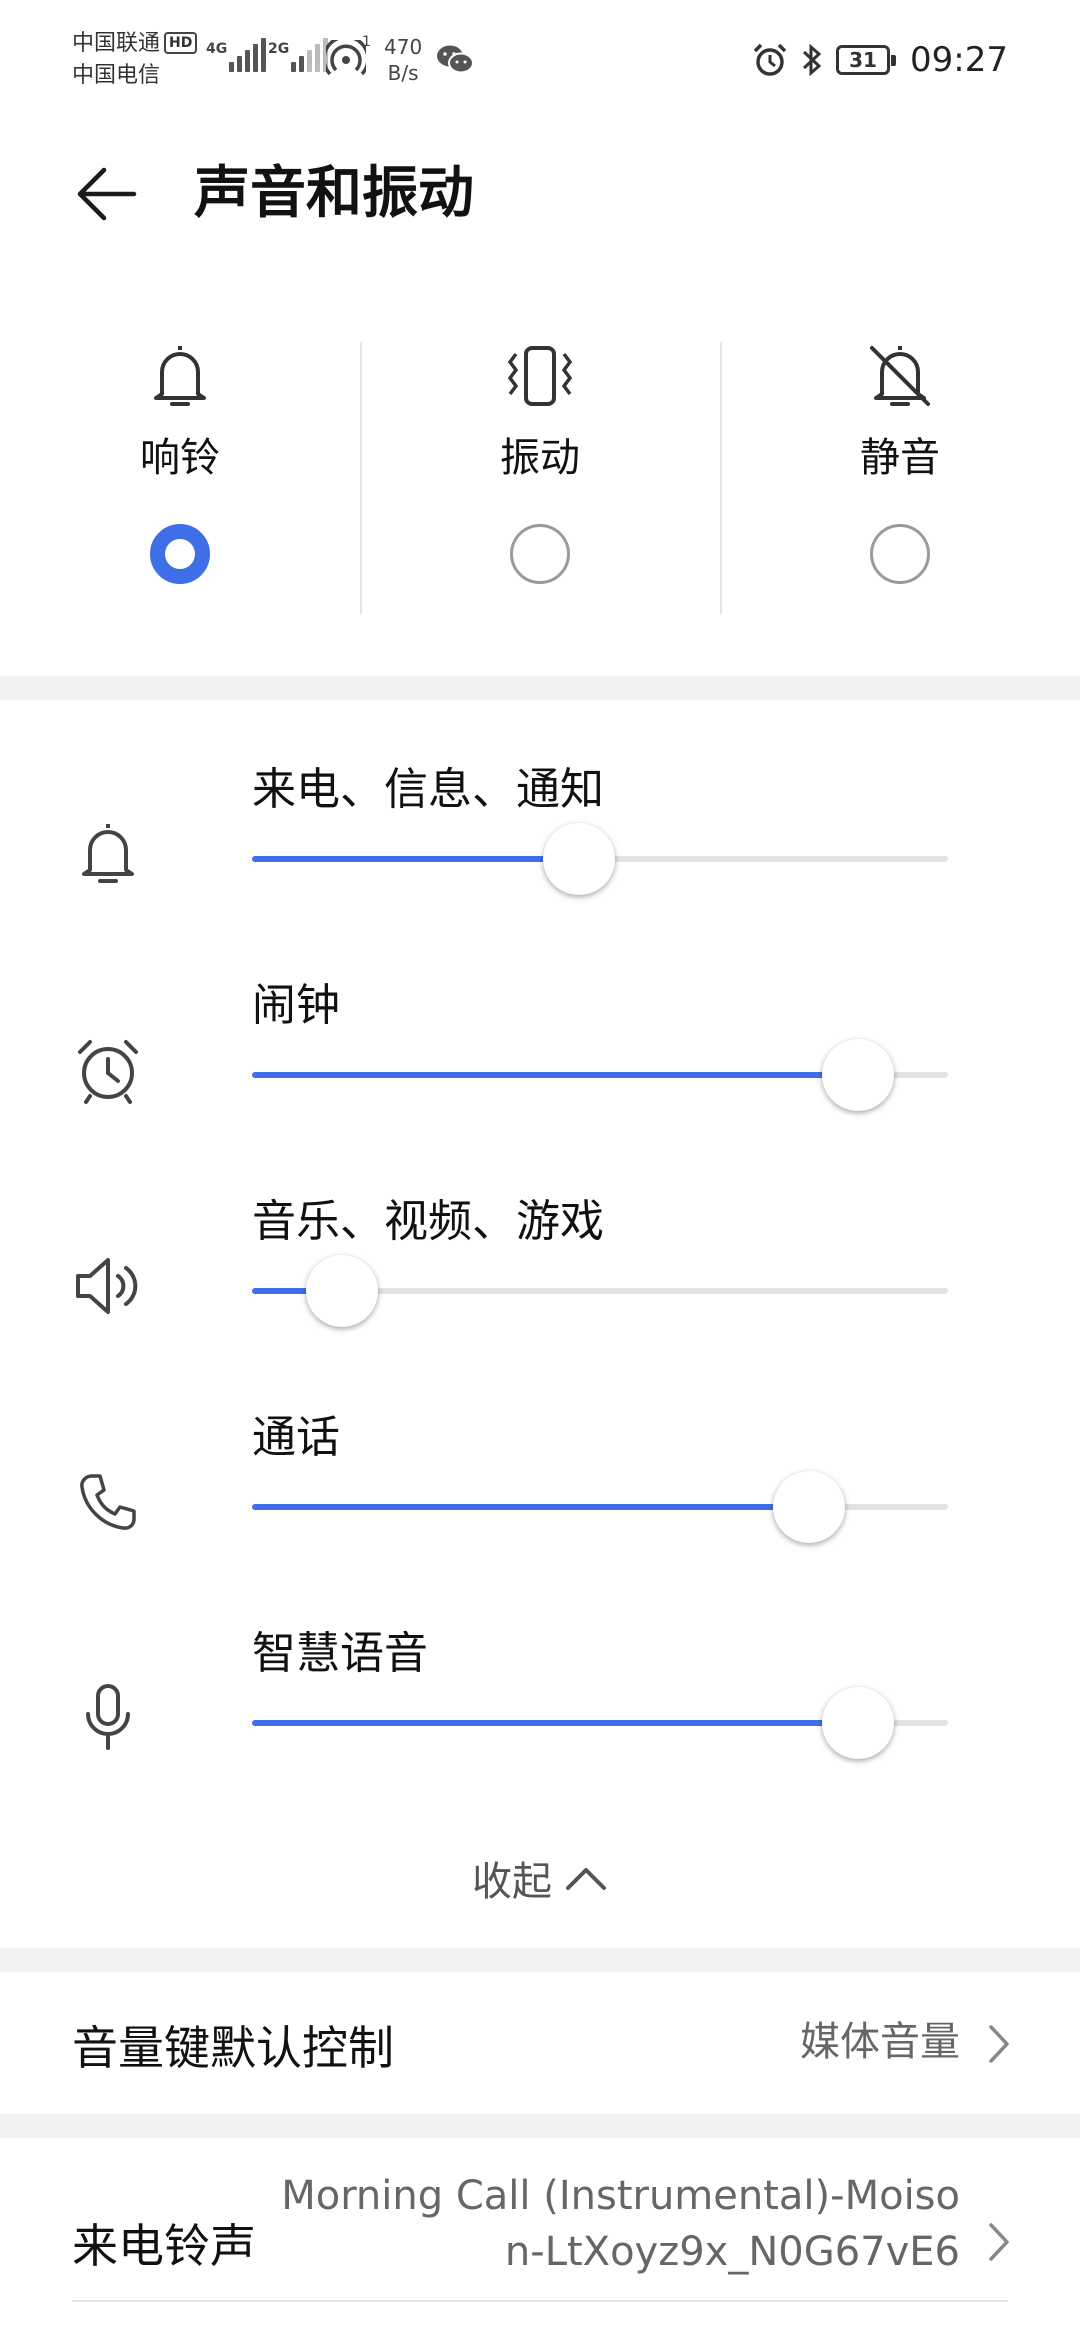 This screenshot has height=2340, width=1080. I want to click on volume-row-alarm: 闹钟, so click(540, 1084).